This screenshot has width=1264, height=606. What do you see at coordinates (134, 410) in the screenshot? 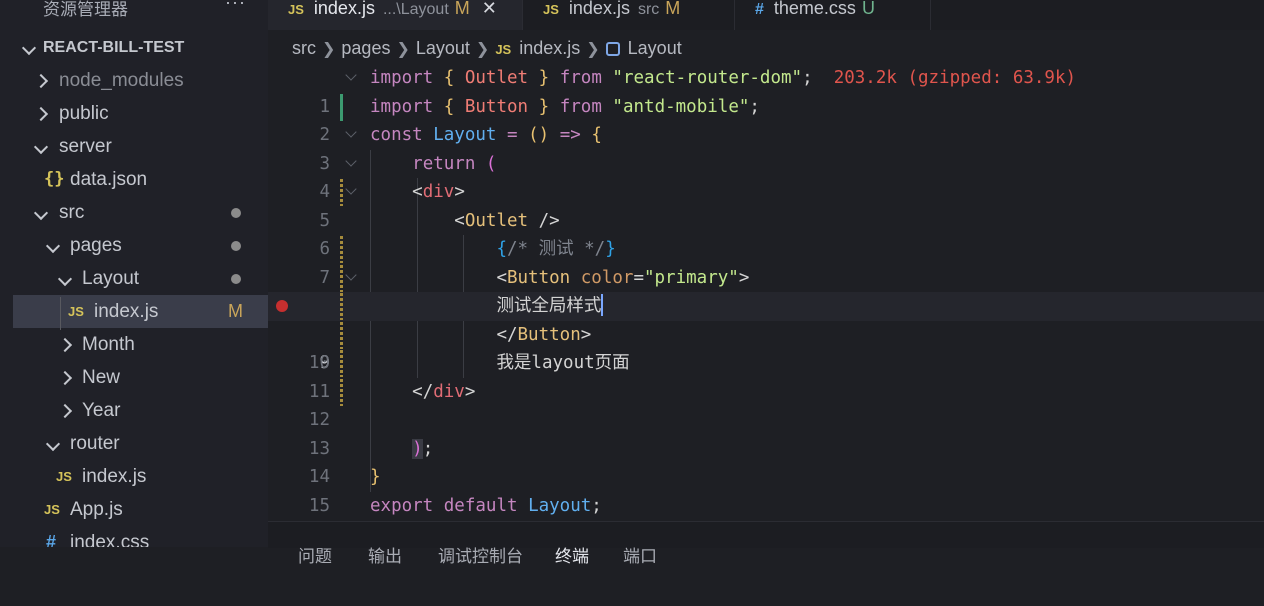
I see `tree-item-year: Year` at bounding box center [134, 410].